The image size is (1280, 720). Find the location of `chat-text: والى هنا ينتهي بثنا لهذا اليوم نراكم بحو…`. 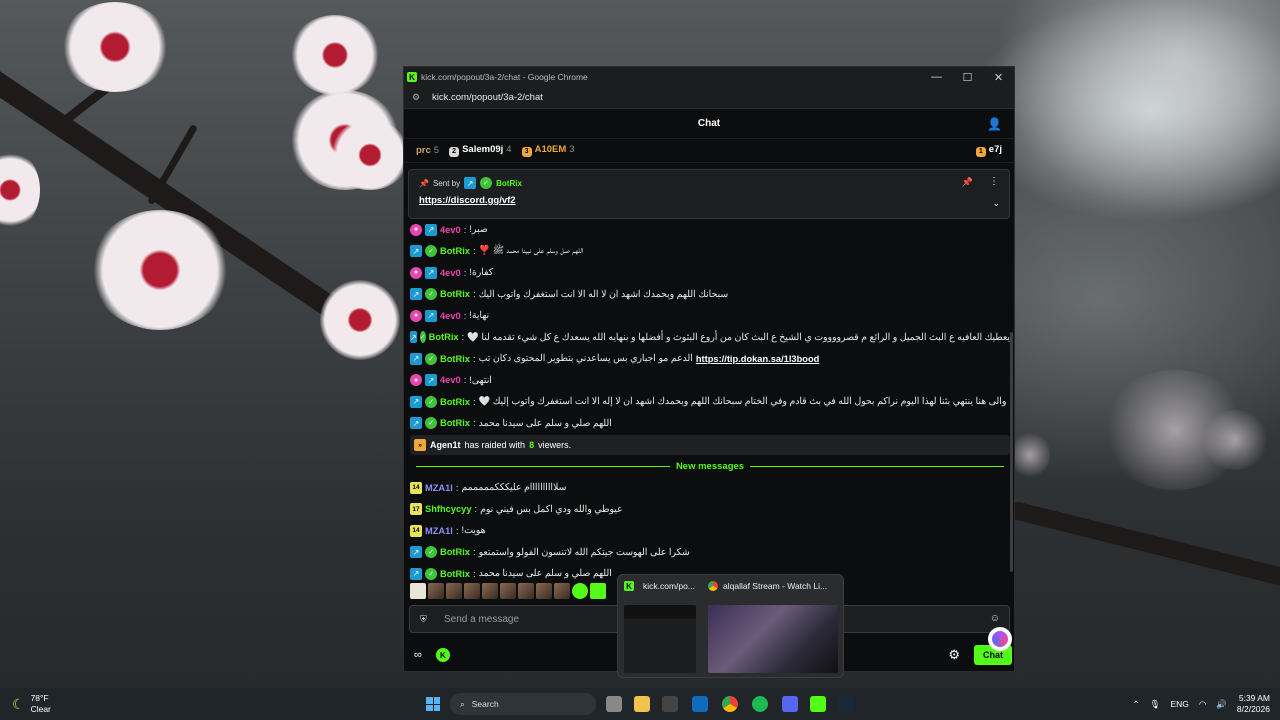

chat-text: والى هنا ينتهي بثنا لهذا اليوم نراكم بحو… is located at coordinates (742, 401).